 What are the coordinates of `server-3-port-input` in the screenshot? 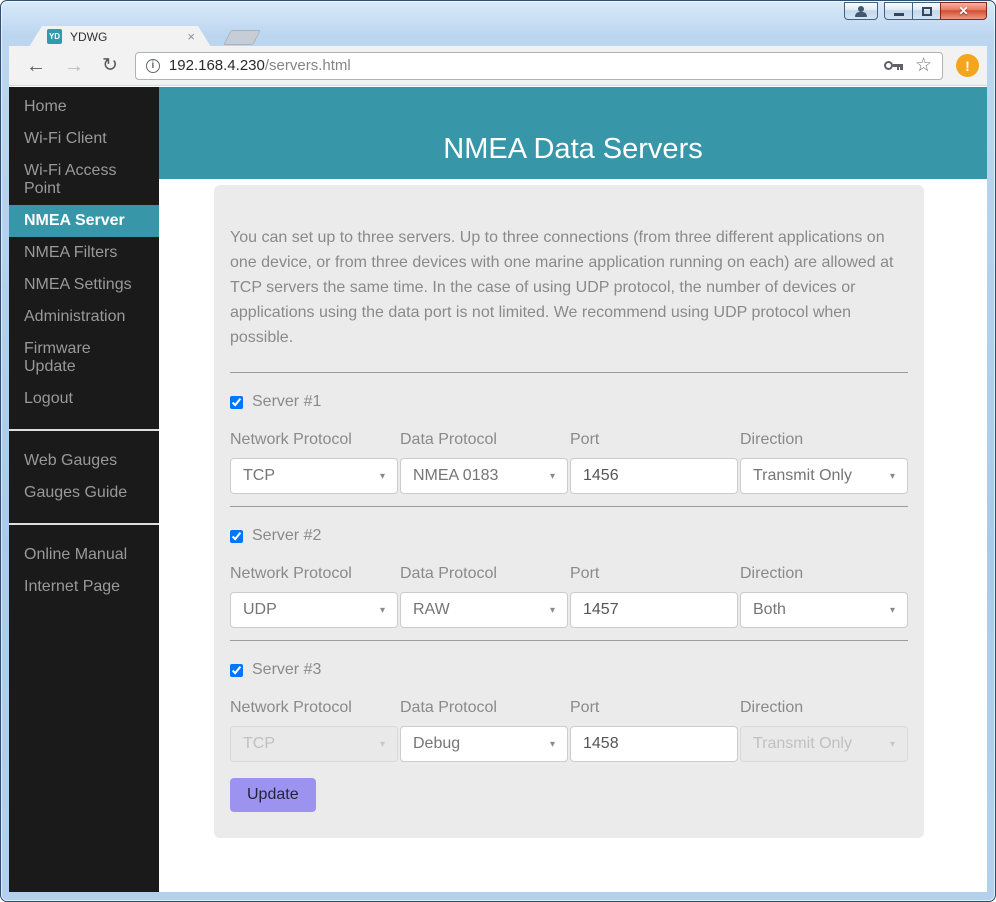 It's located at (654, 744).